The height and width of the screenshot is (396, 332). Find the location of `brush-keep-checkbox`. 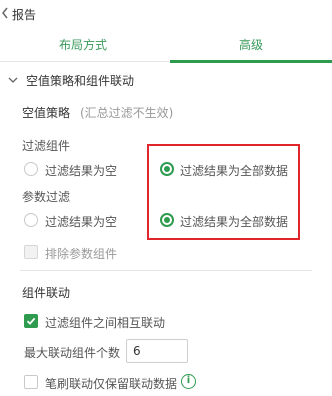

brush-keep-checkbox is located at coordinates (31, 382).